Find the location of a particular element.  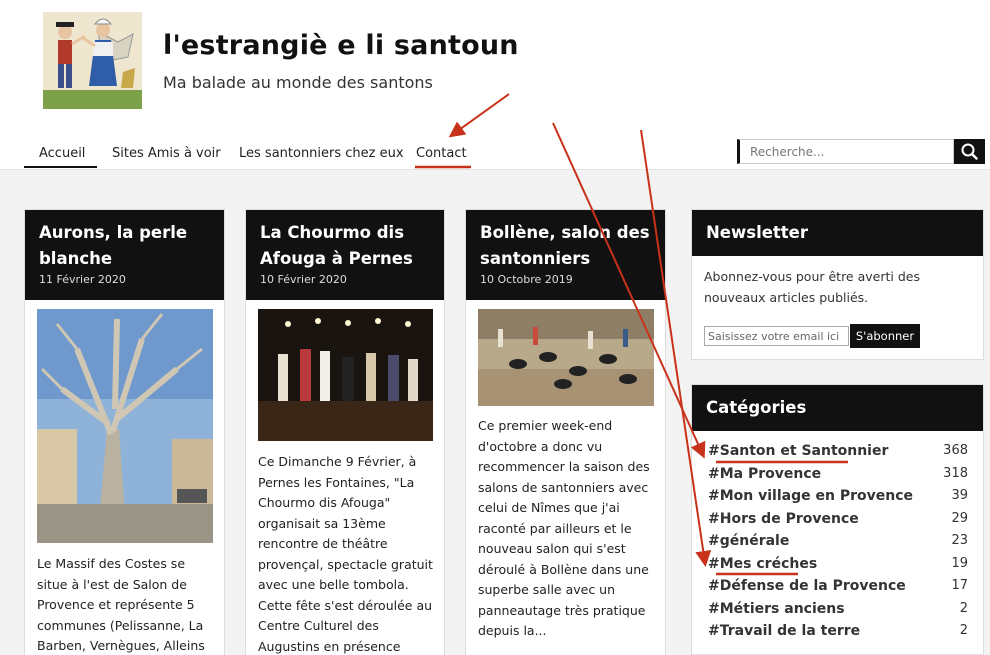

category-count: 23 is located at coordinates (959, 540).